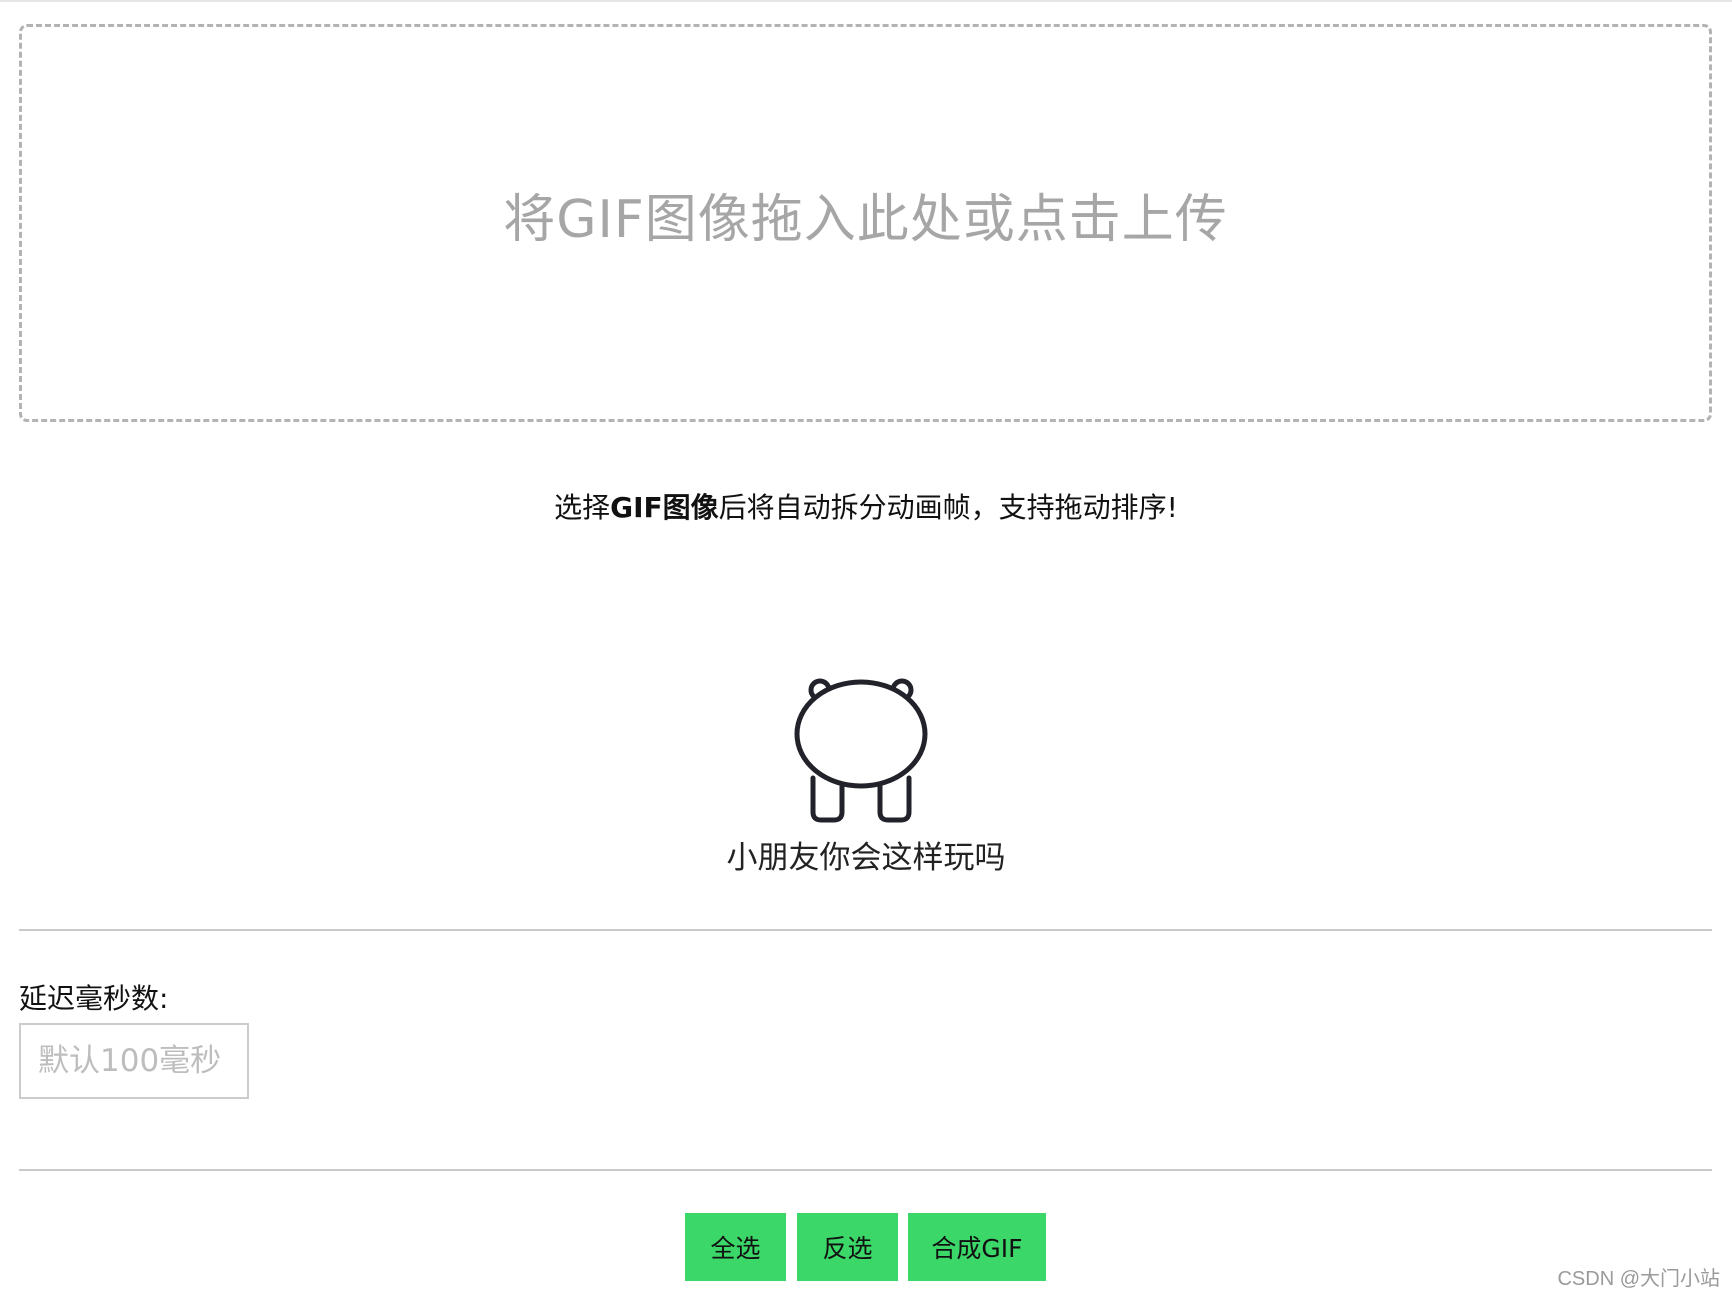 The image size is (1732, 1294). Describe the element at coordinates (861, 750) in the screenshot. I see `bear-icon` at that location.